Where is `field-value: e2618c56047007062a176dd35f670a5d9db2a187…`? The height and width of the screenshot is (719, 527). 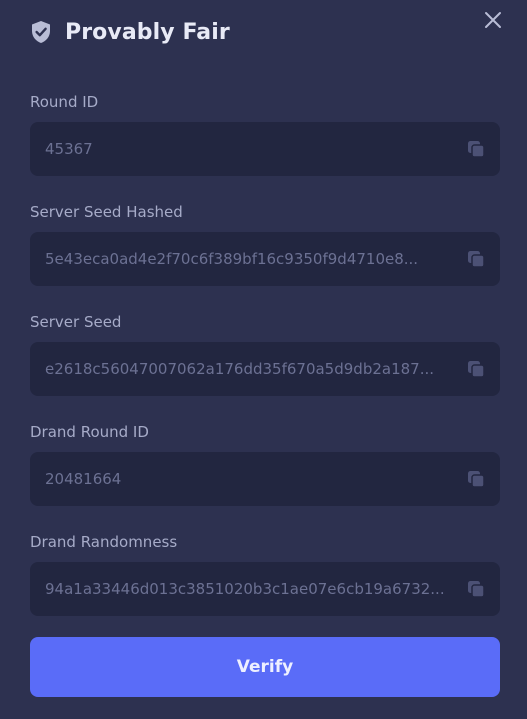
field-value: e2618c56047007062a176dd35f670a5d9db2a187… is located at coordinates (252, 369).